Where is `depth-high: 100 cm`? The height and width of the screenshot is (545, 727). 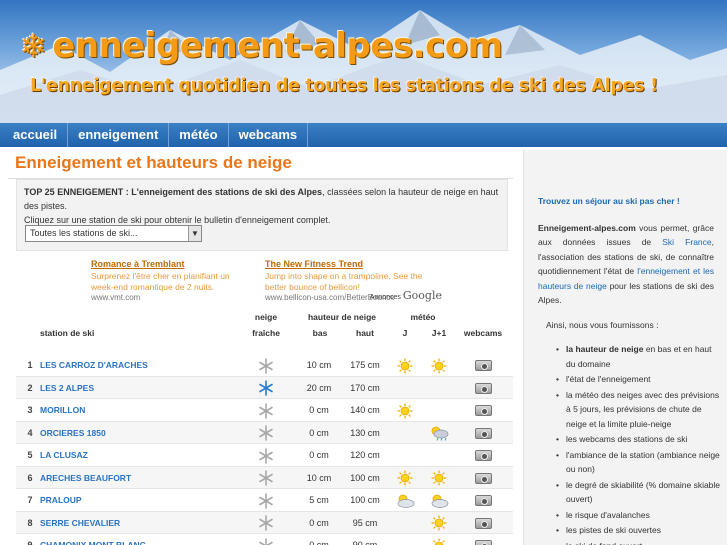
depth-high: 100 cm is located at coordinates (365, 500).